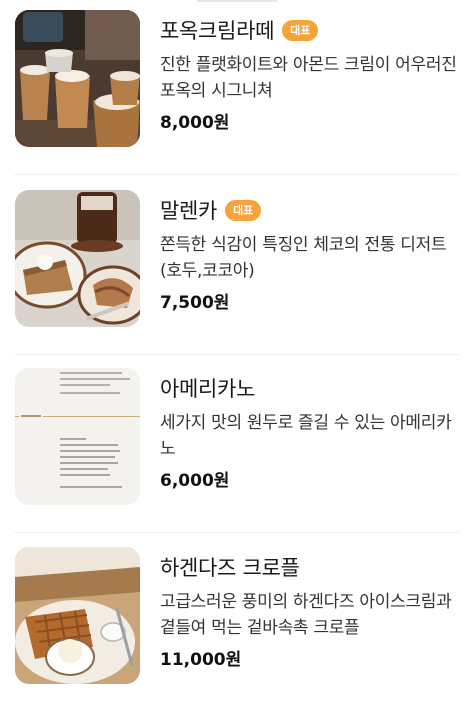 This screenshot has width=473, height=712. What do you see at coordinates (217, 31) in the screenshot?
I see `menu-item-name: 포옥크림라떼` at bounding box center [217, 31].